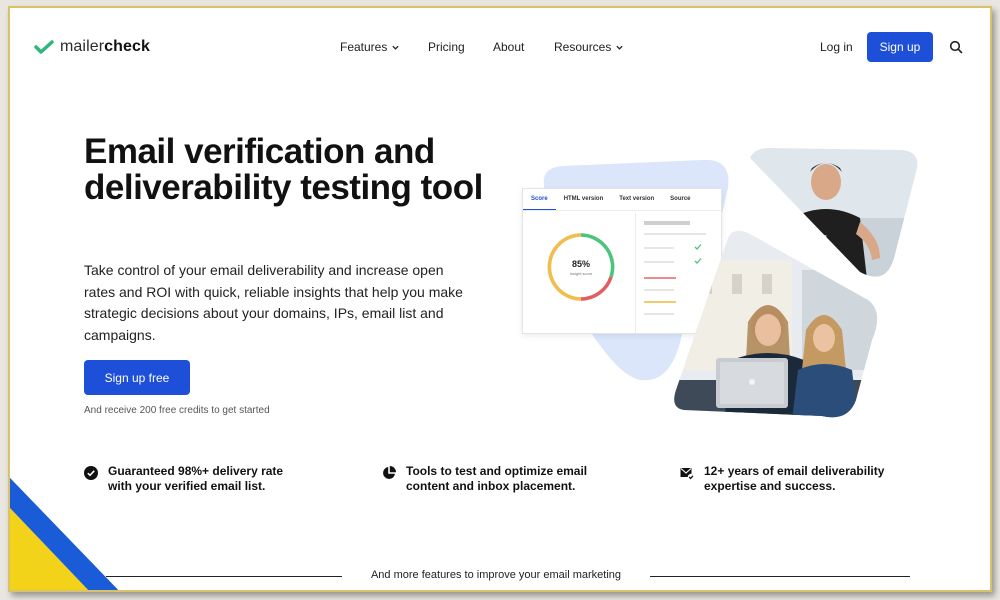  What do you see at coordinates (64, 534) in the screenshot?
I see `flag-stripe-decoration` at bounding box center [64, 534].